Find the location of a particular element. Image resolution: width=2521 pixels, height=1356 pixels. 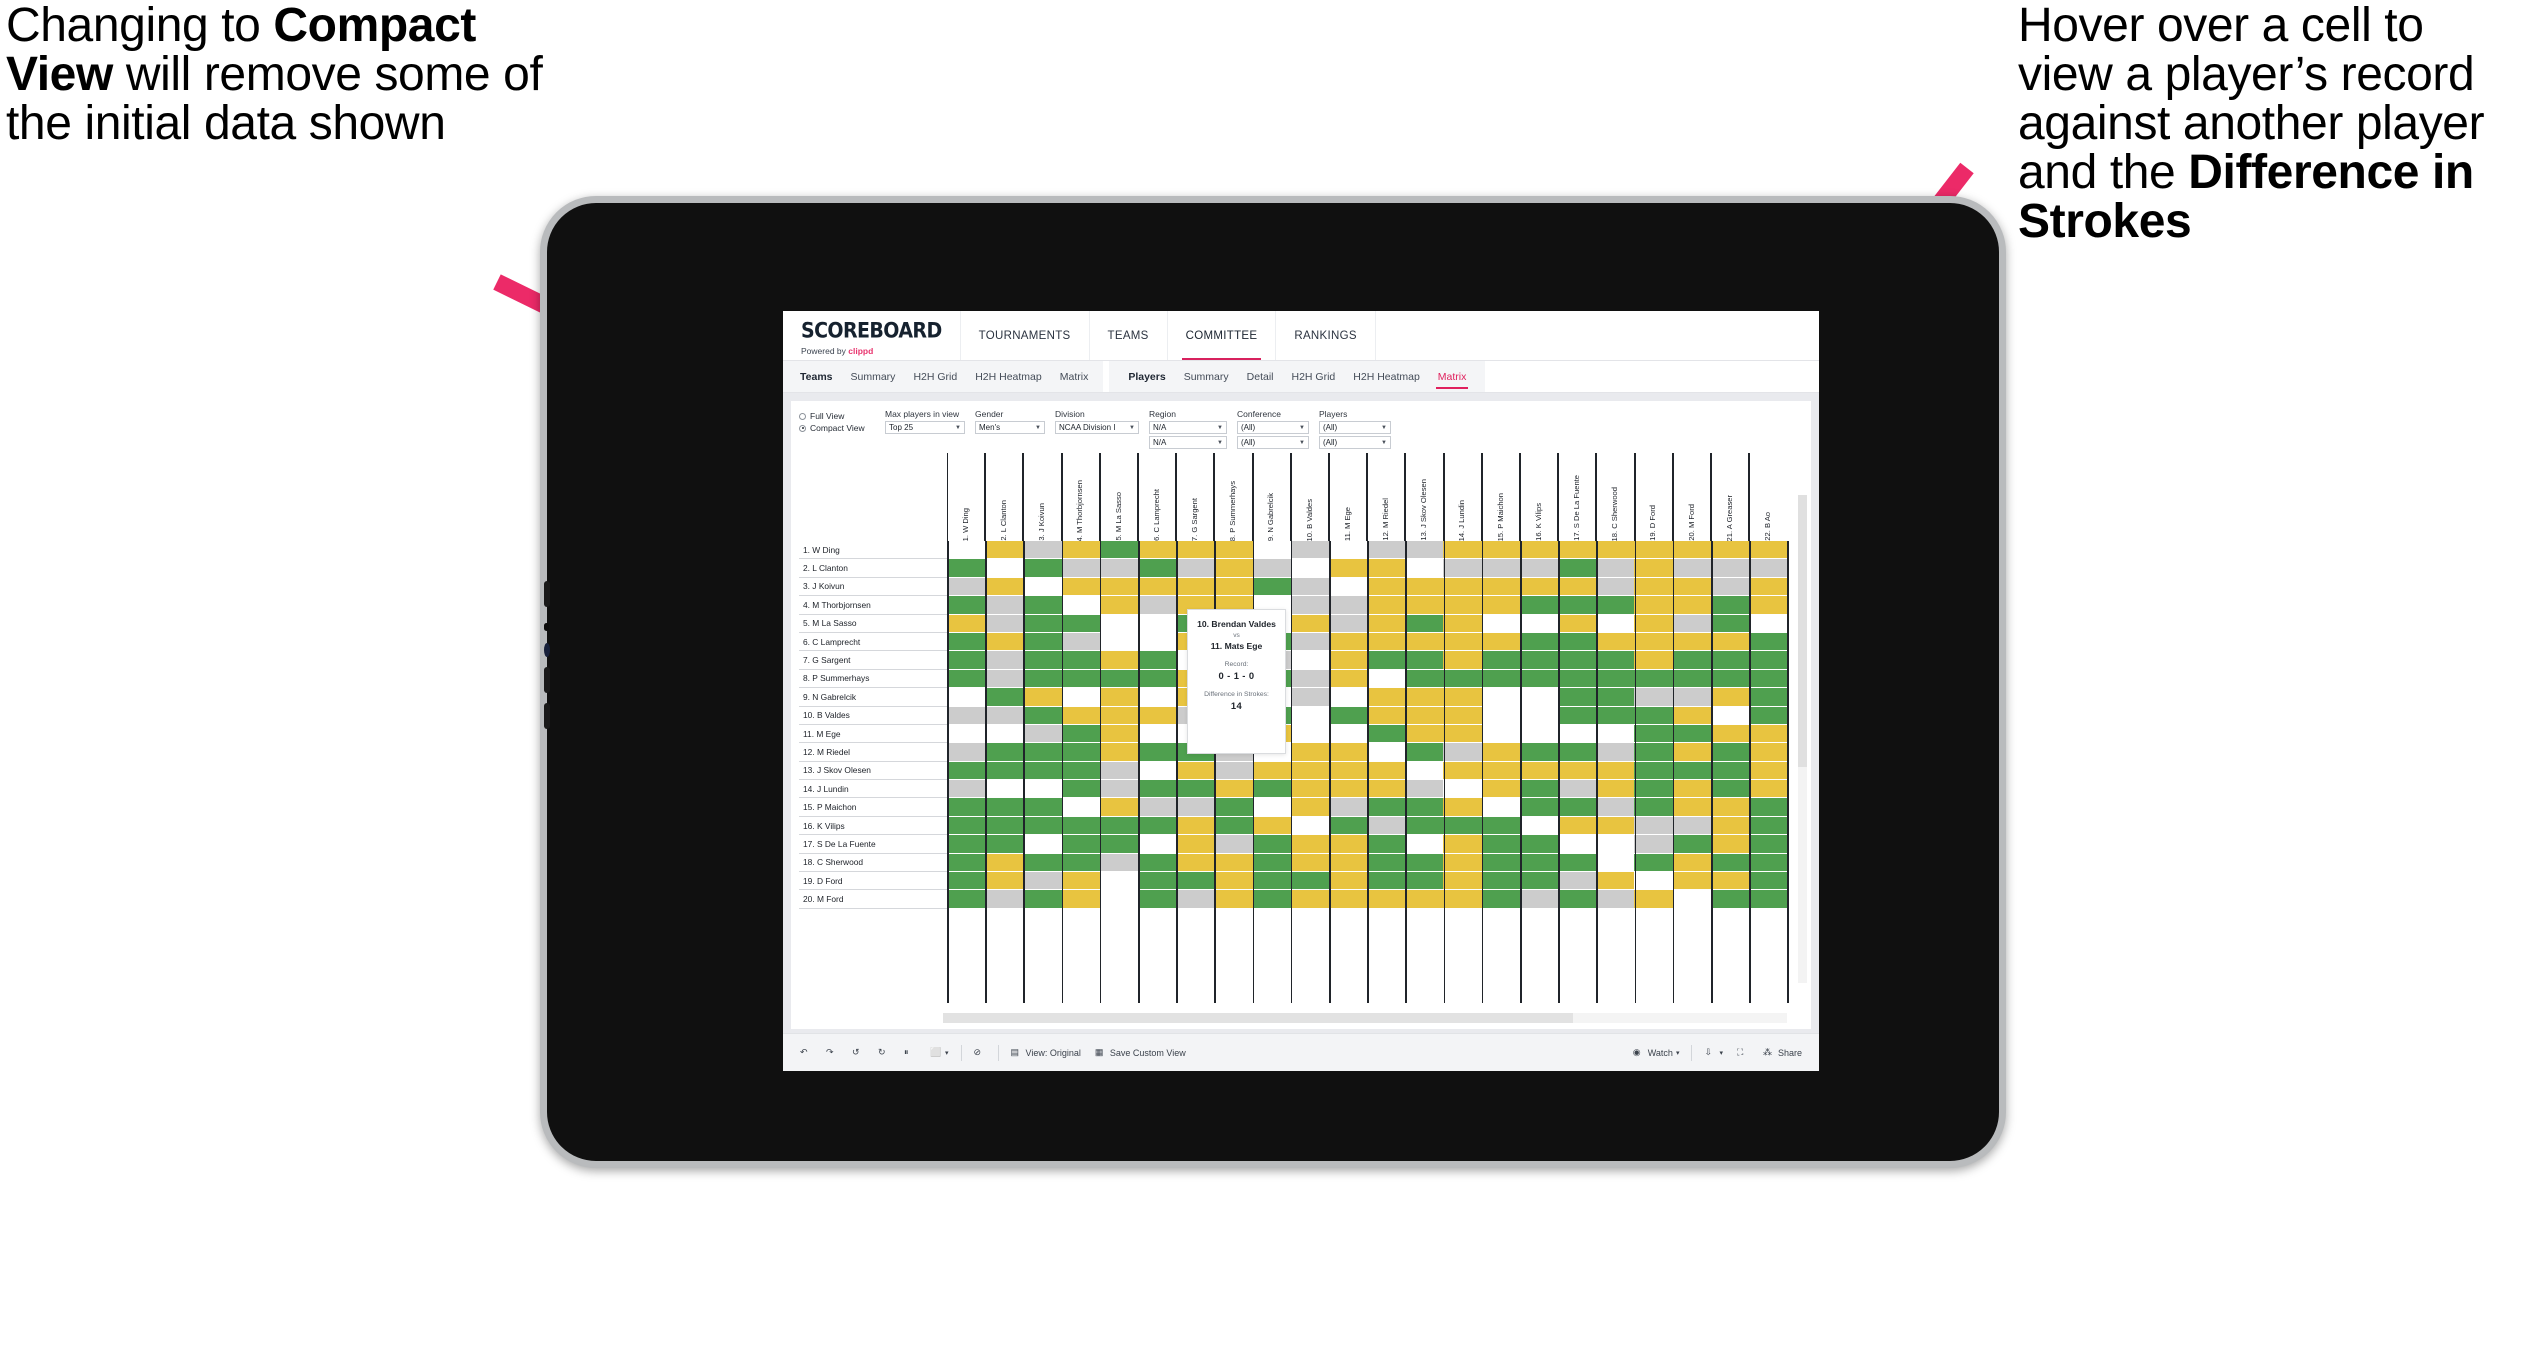

vertical-scrollbar-thumb is located at coordinates (1802, 631).